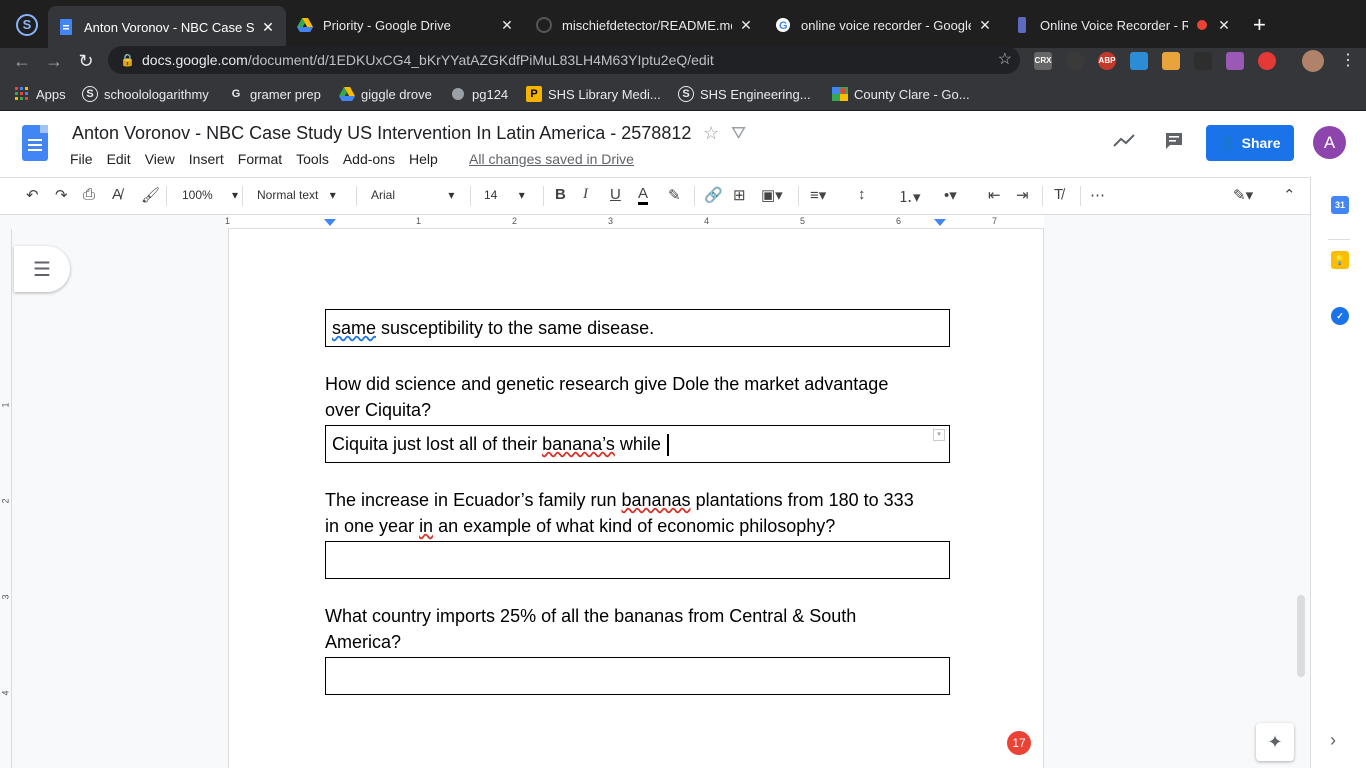 The image size is (1366, 768). I want to click on chevron-right-icon: ›, so click(1333, 740).